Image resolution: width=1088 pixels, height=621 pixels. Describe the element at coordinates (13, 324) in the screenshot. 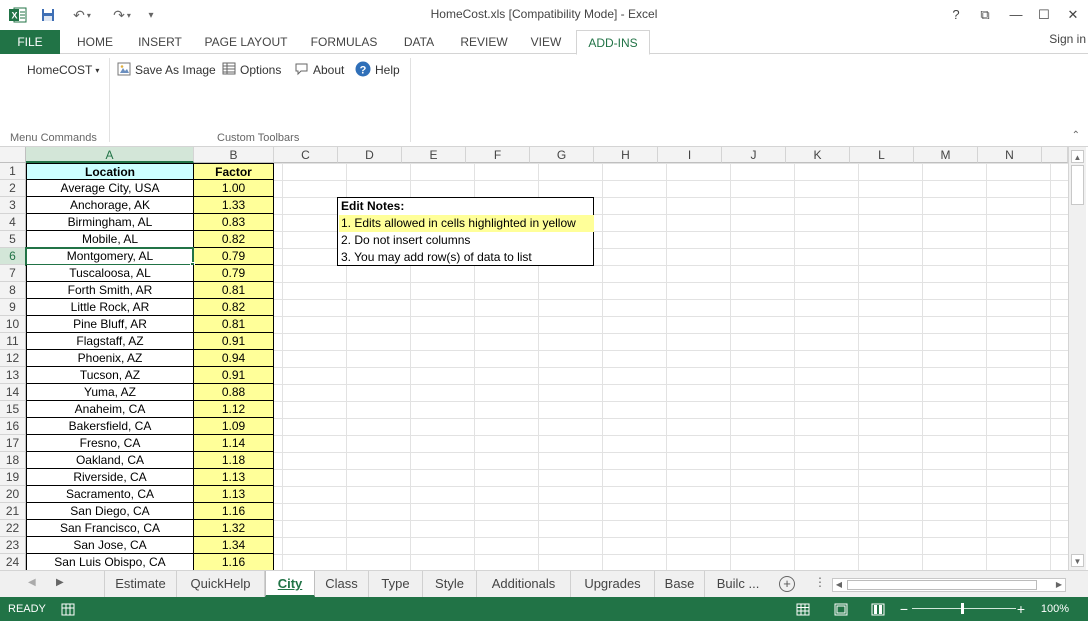

I see `row-header-10: 10` at that location.